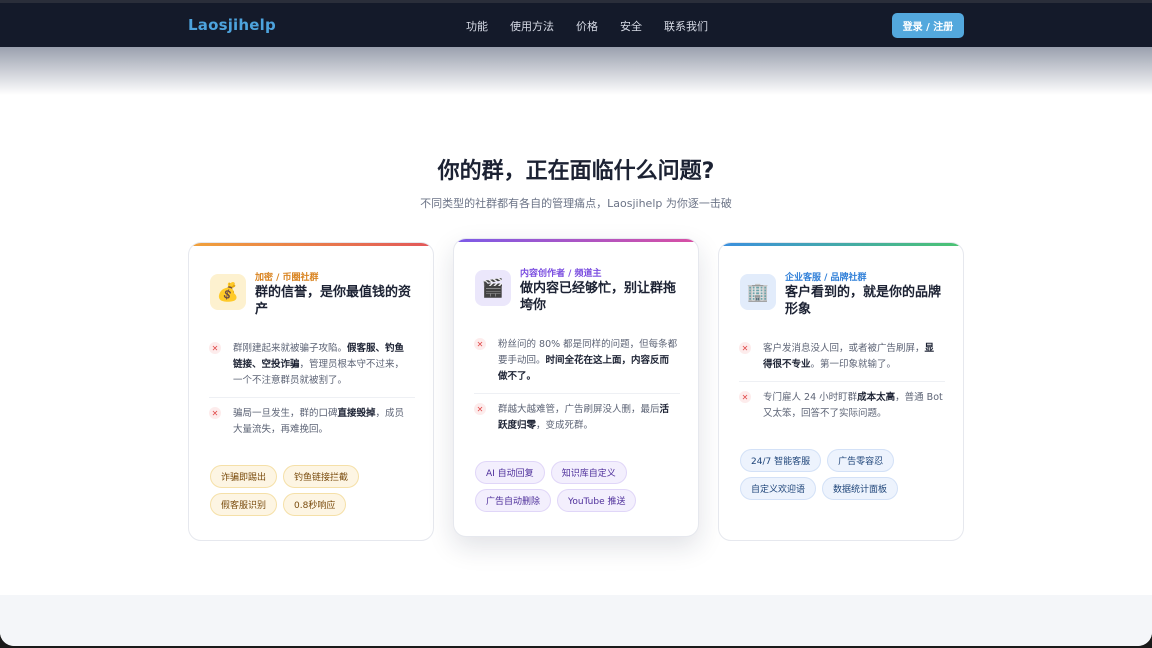  What do you see at coordinates (513, 500) in the screenshot?
I see `feature-chip: 广告自动删除` at bounding box center [513, 500].